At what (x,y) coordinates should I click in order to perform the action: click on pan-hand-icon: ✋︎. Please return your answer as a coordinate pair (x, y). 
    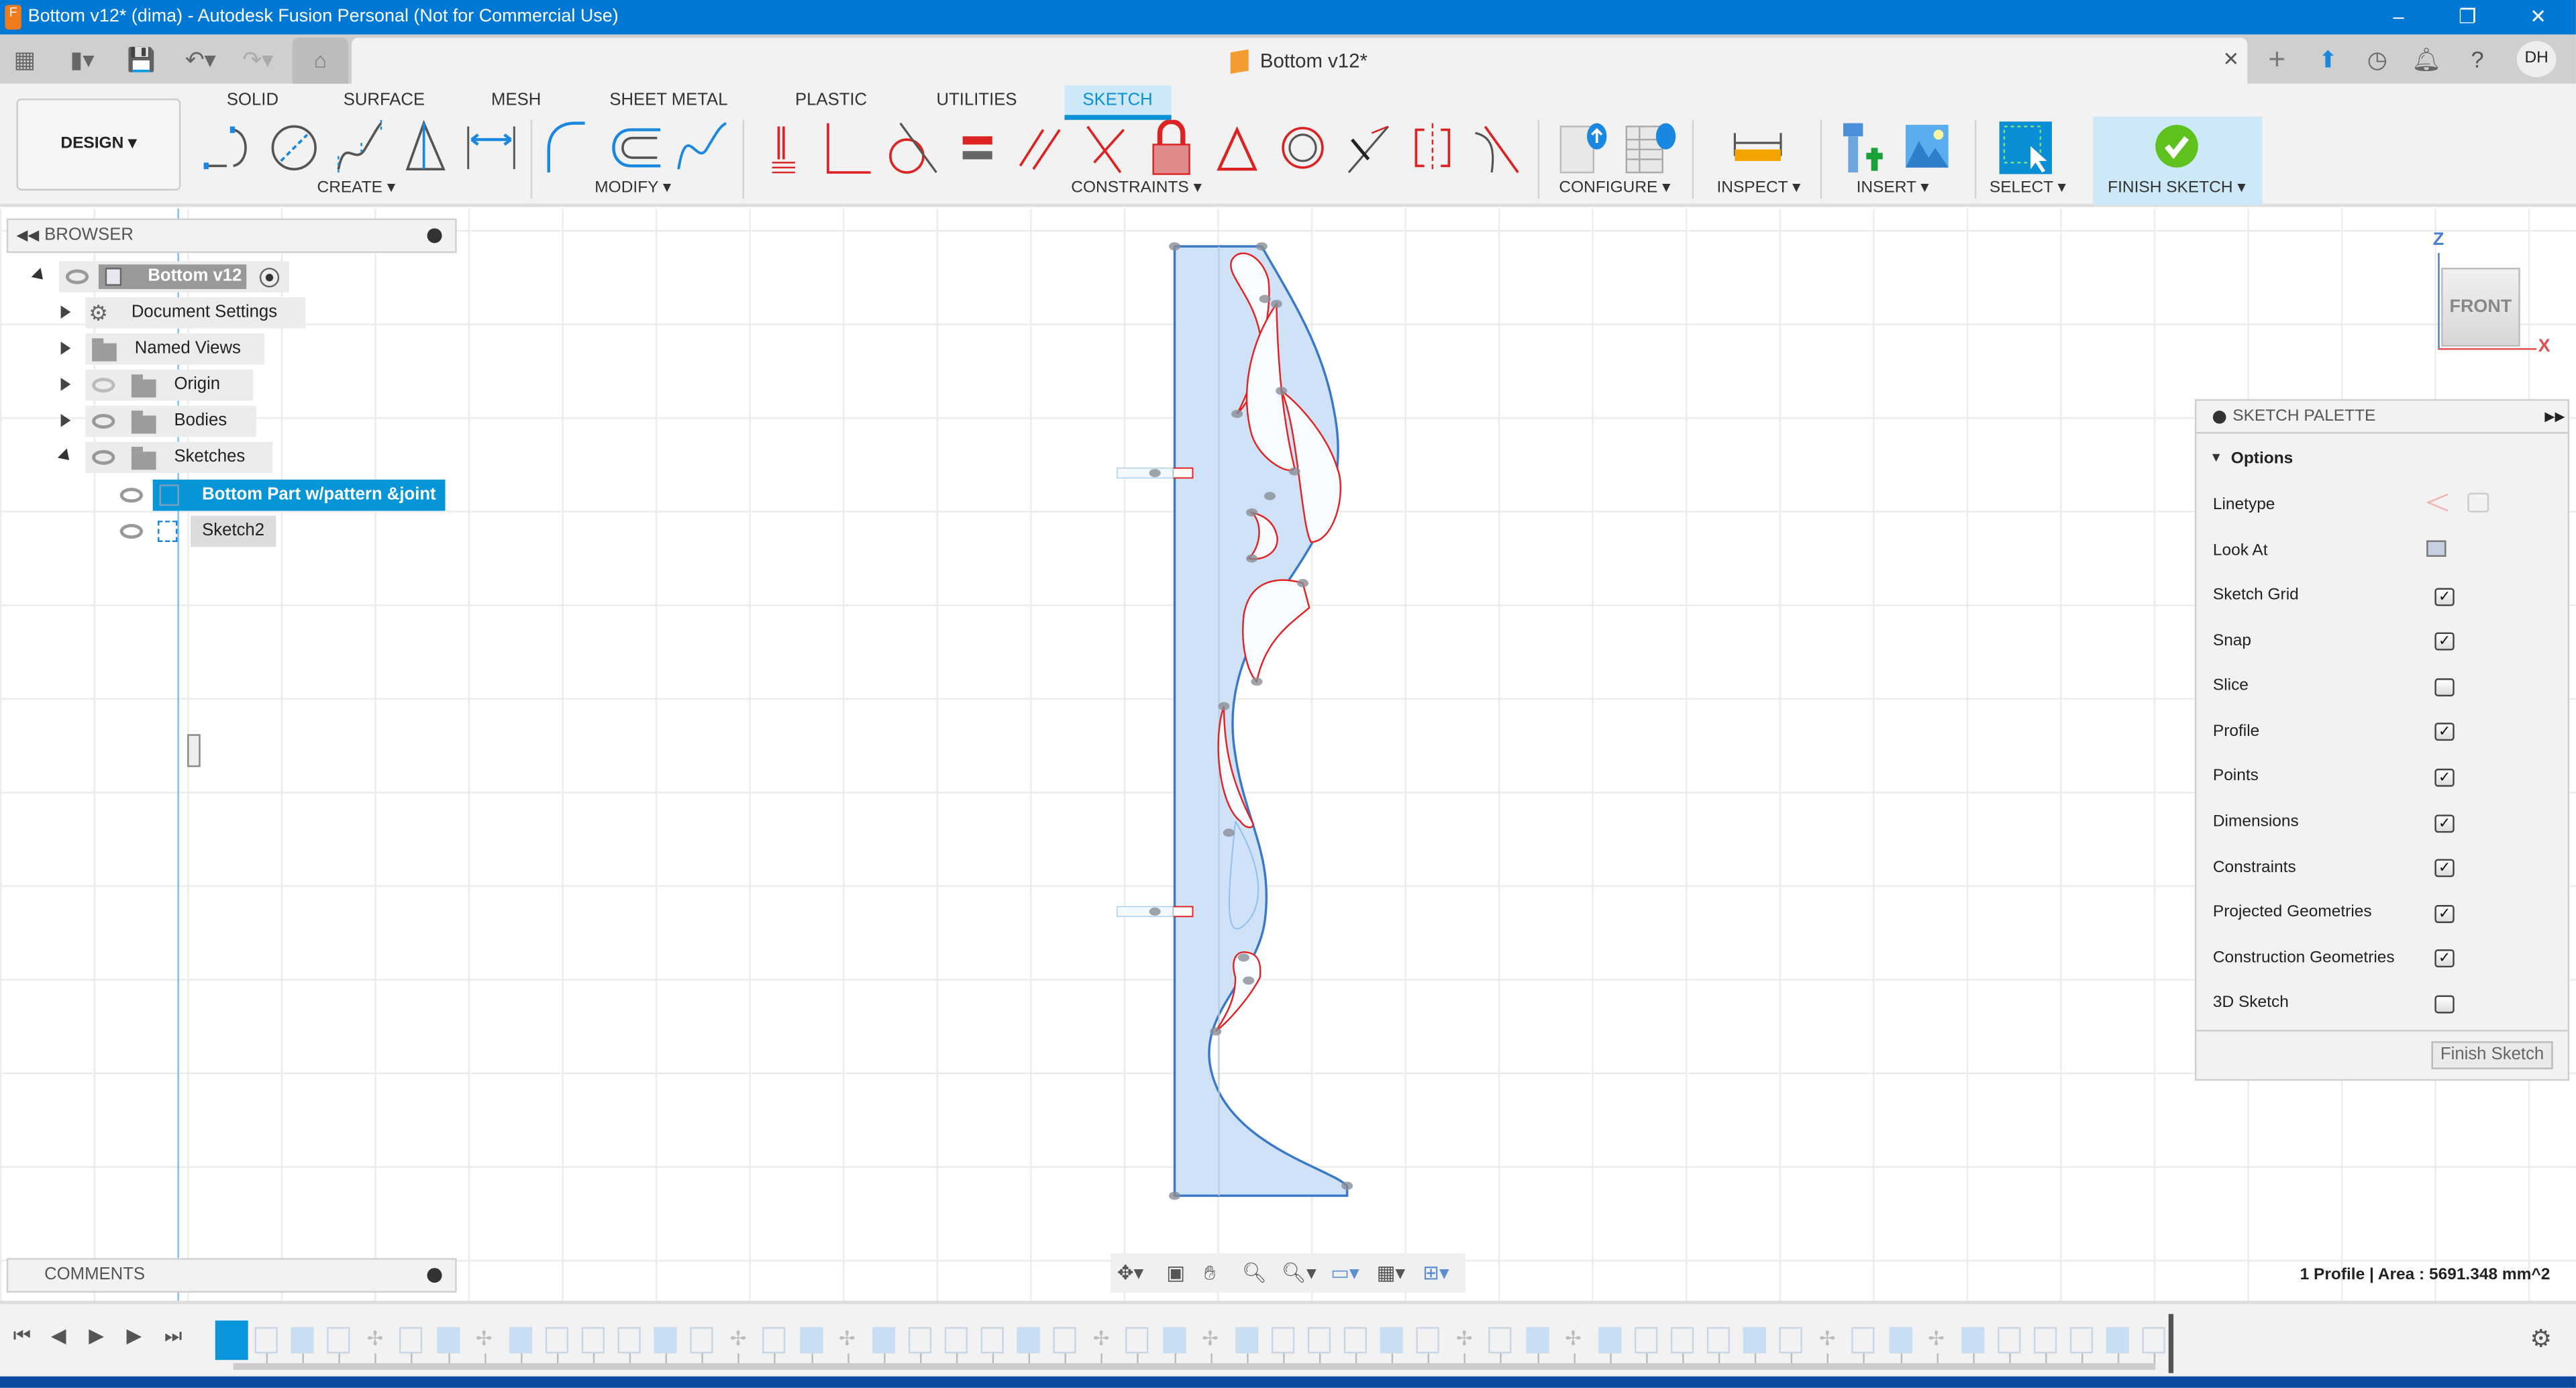
    Looking at the image, I should click on (1210, 1273).